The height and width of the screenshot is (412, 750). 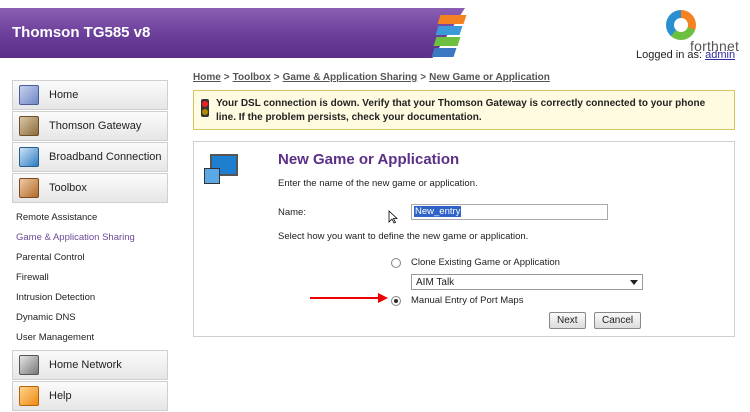 What do you see at coordinates (527, 282) in the screenshot?
I see `clone-game-select: AIM Talk` at bounding box center [527, 282].